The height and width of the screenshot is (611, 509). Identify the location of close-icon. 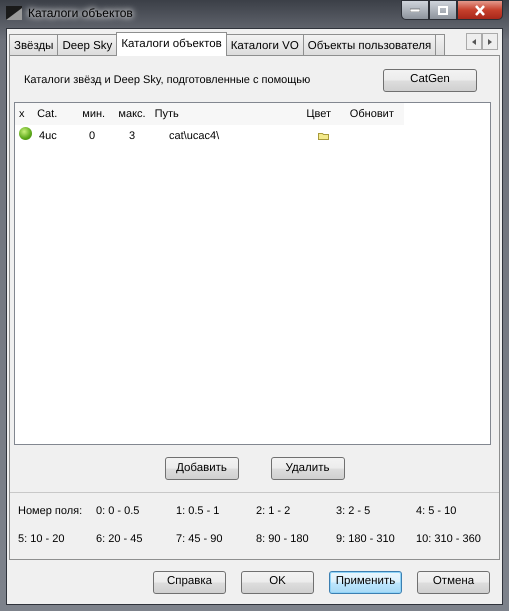
(480, 10).